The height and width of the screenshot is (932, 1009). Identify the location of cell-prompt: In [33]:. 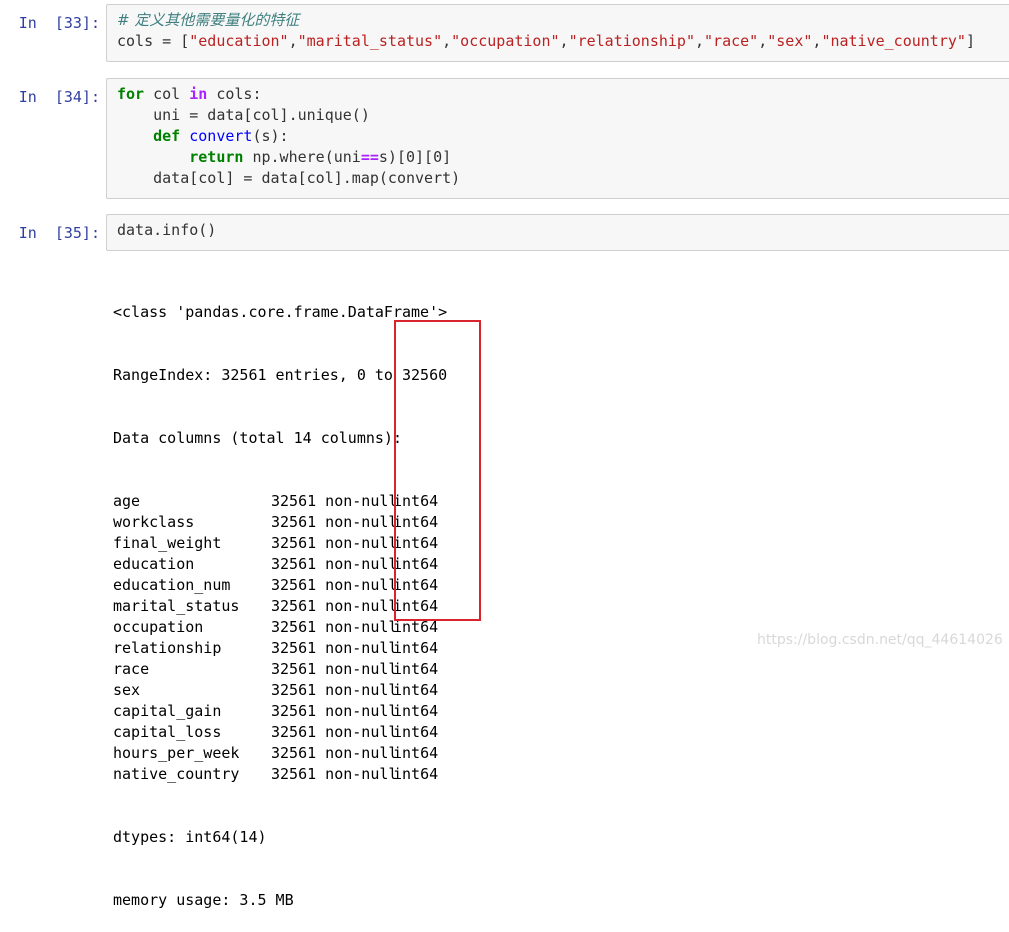
(59, 23).